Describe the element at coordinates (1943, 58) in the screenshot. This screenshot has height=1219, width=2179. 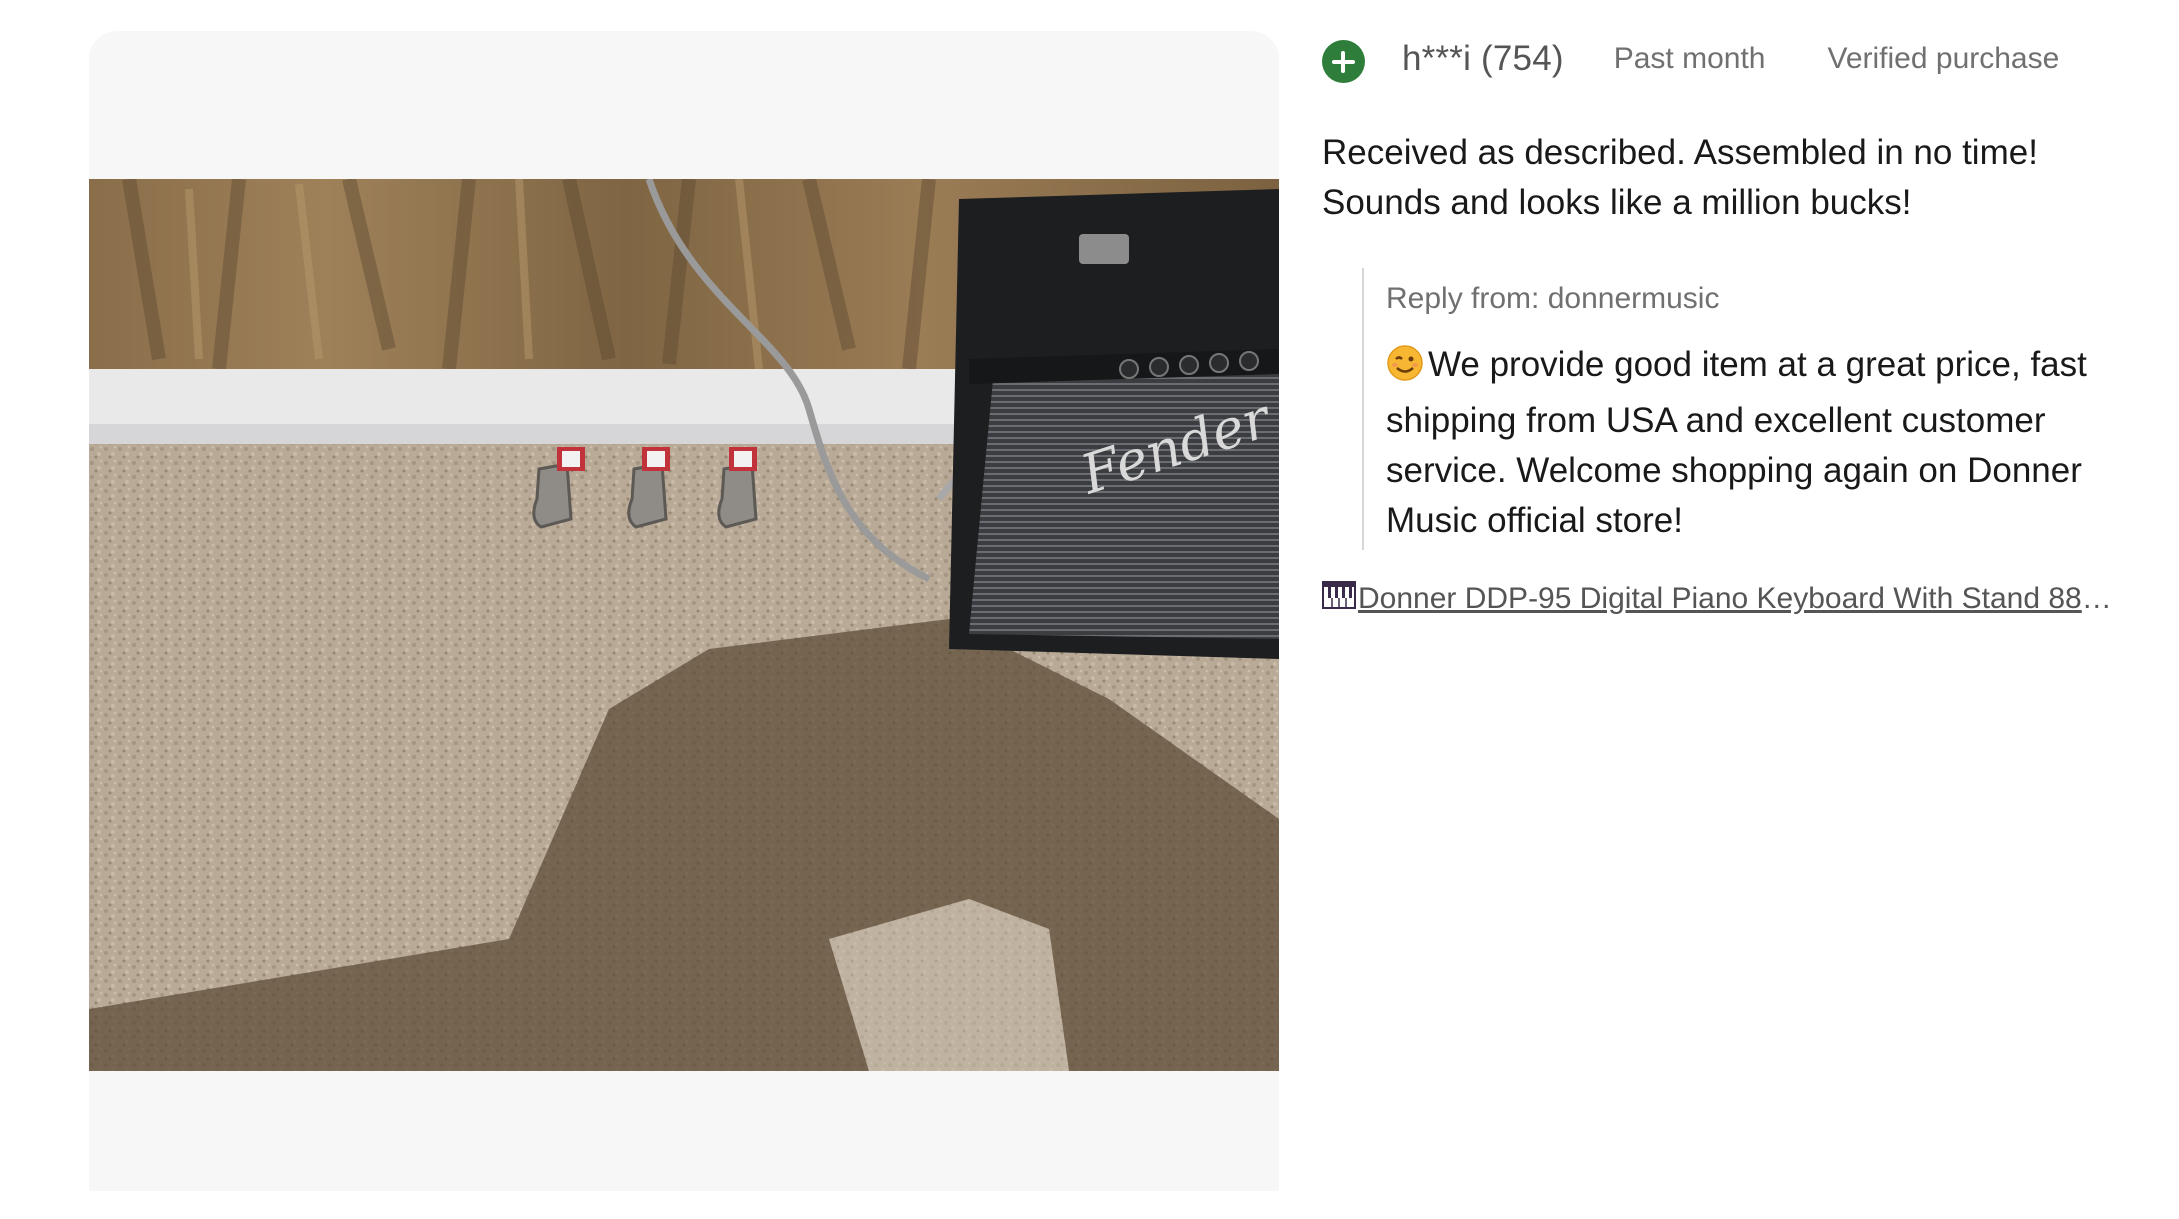
I see `verified-purchase-badge: Verified purchase` at that location.